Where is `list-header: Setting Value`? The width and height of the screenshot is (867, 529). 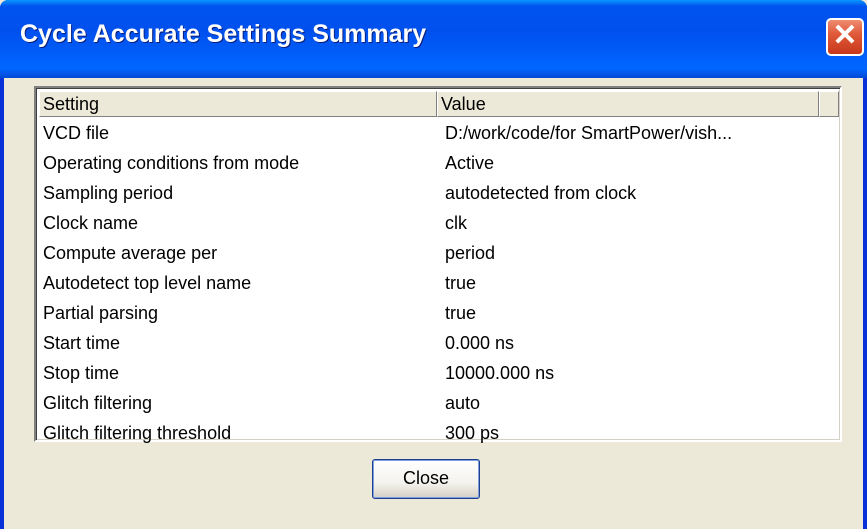 list-header: Setting Value is located at coordinates (439, 104).